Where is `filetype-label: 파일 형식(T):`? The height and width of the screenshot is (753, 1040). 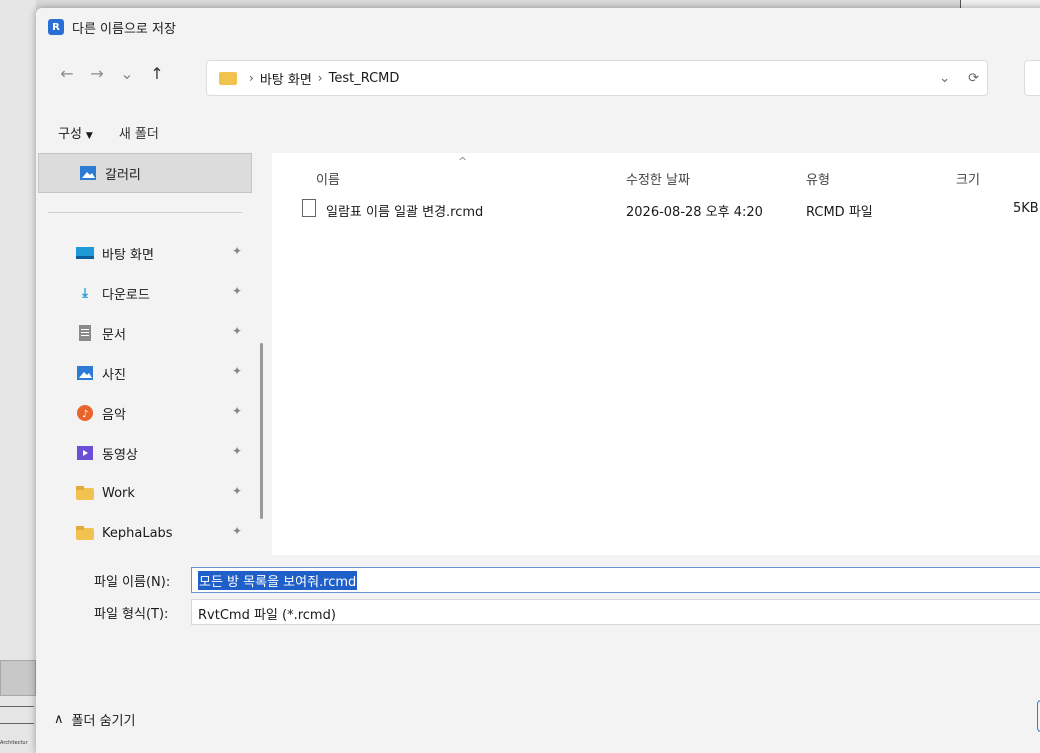
filetype-label: 파일 형식(T): is located at coordinates (131, 614).